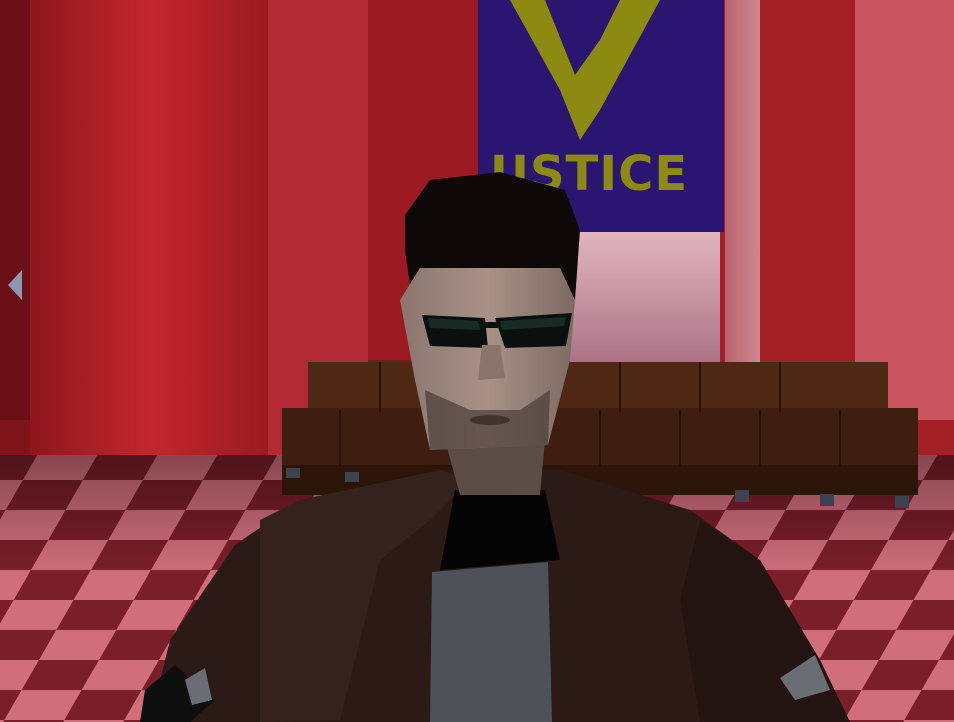 This screenshot has height=722, width=954. Describe the element at coordinates (742, 190) in the screenshot. I see `right-pillar-light` at that location.